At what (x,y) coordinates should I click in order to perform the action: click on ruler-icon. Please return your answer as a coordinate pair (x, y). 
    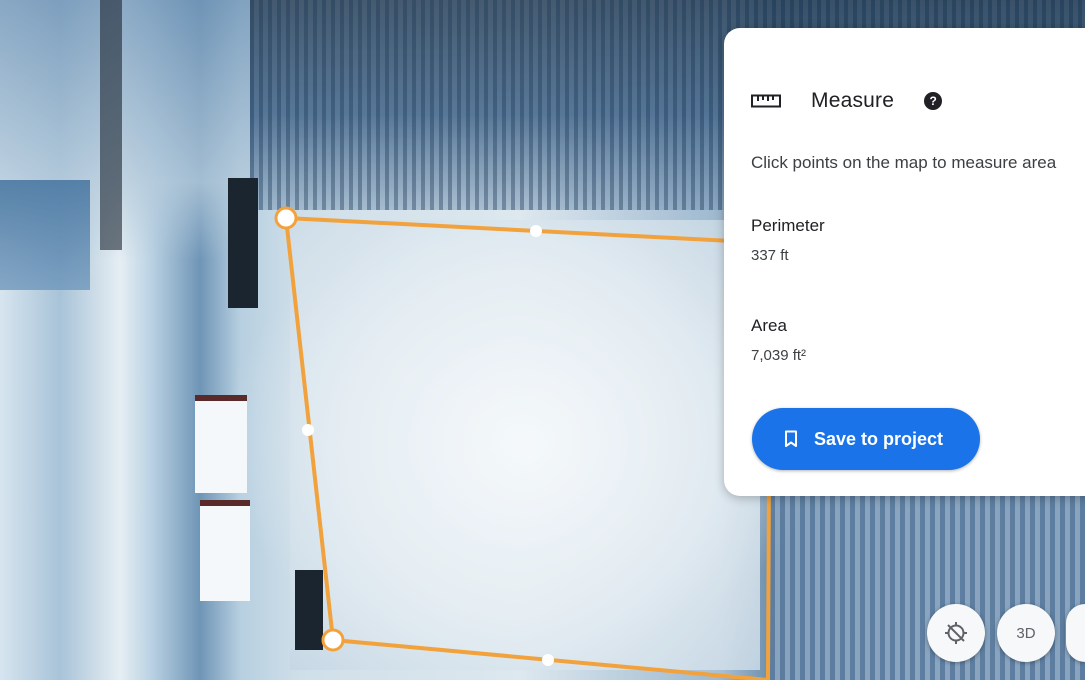
    Looking at the image, I should click on (766, 101).